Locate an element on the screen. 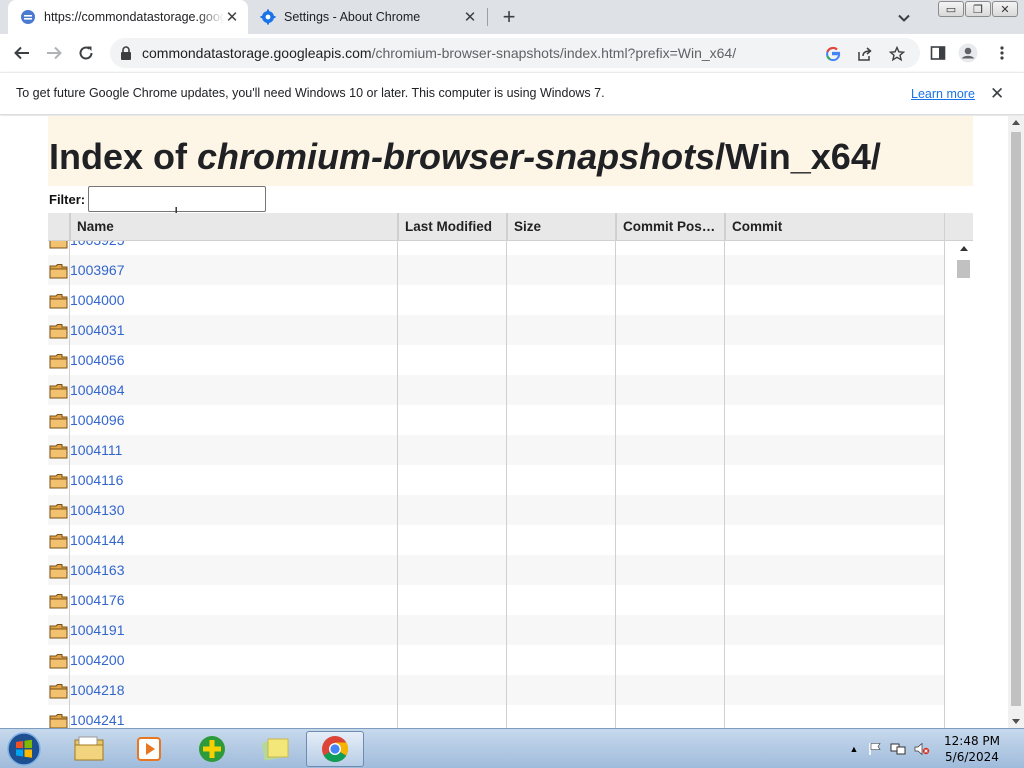 The image size is (1024, 768). maximize-button: ❐ is located at coordinates (978, 9).